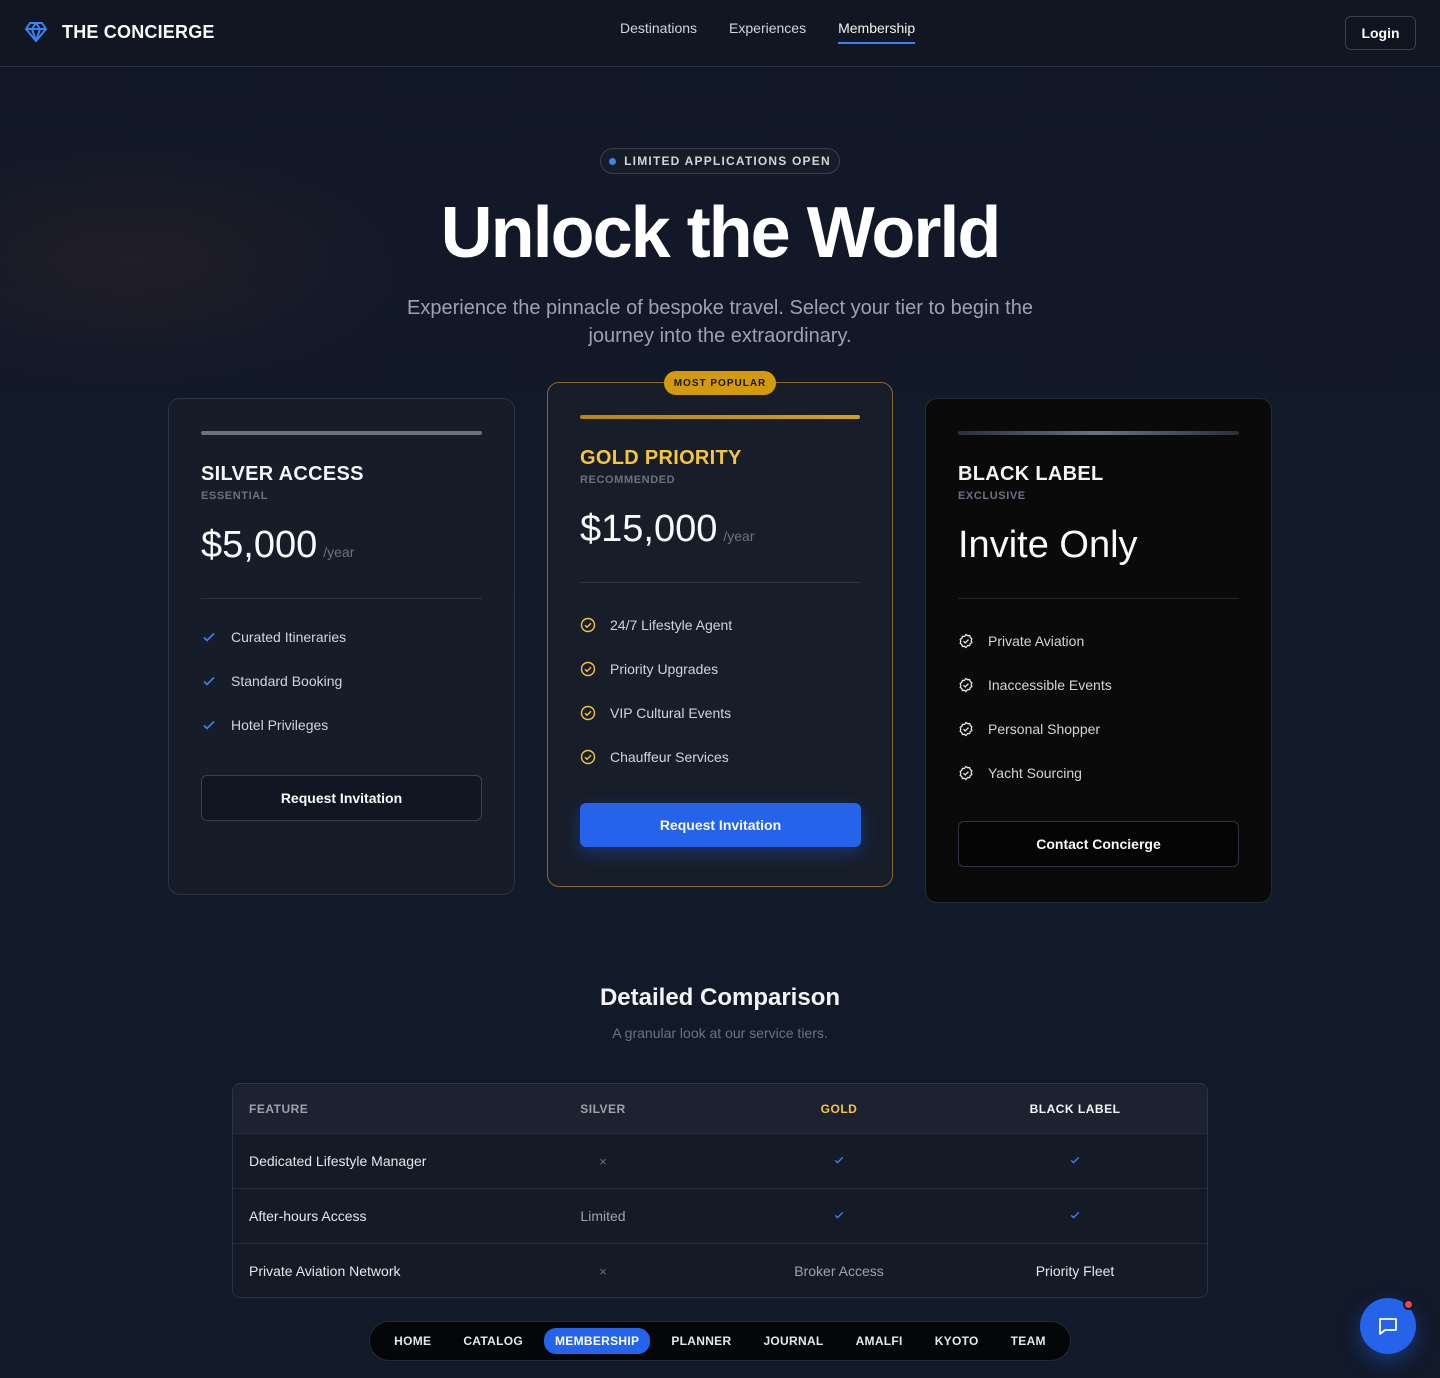  I want to click on row-gold-cell, so click(839, 1161).